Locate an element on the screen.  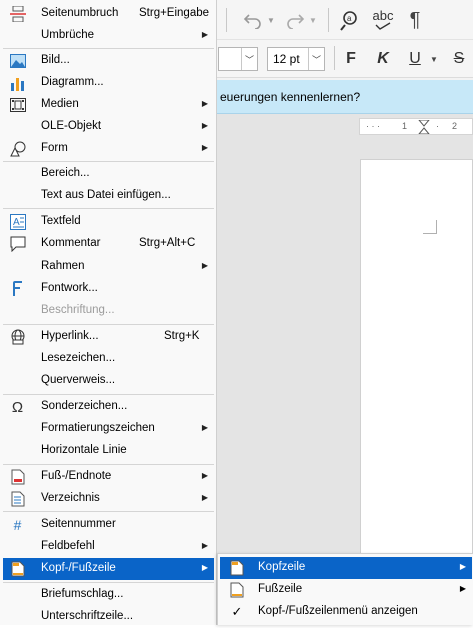
header-icon is located at coordinates (237, 568).